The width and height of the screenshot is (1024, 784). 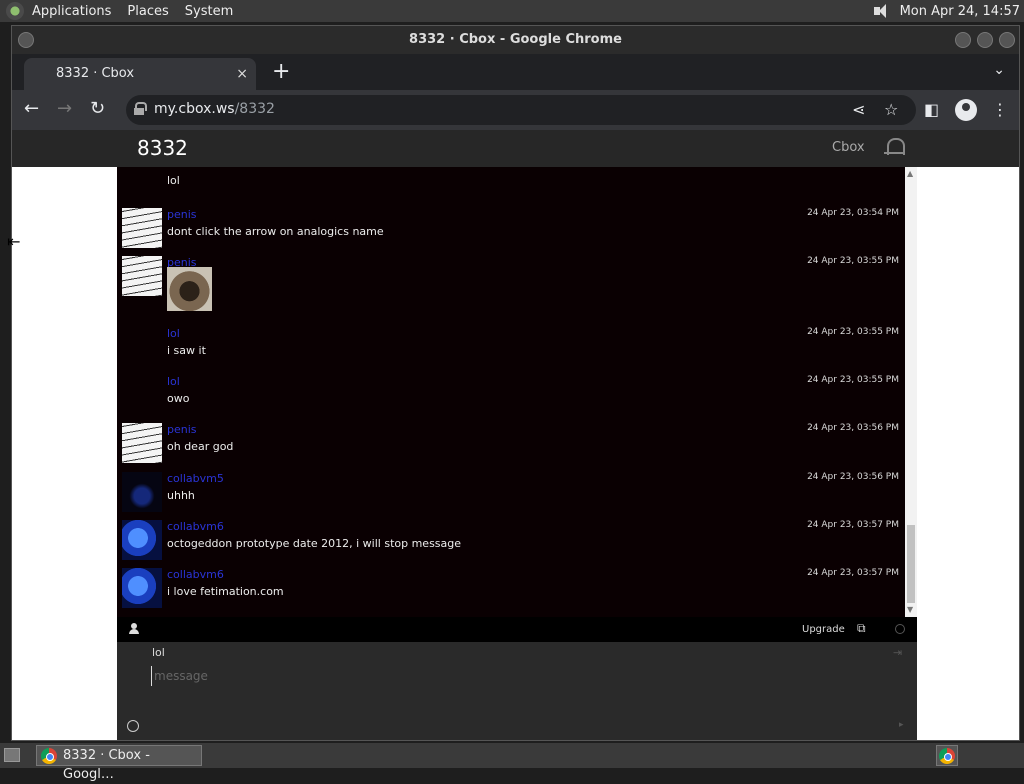 I want to click on lock-icon, so click(x=140, y=108).